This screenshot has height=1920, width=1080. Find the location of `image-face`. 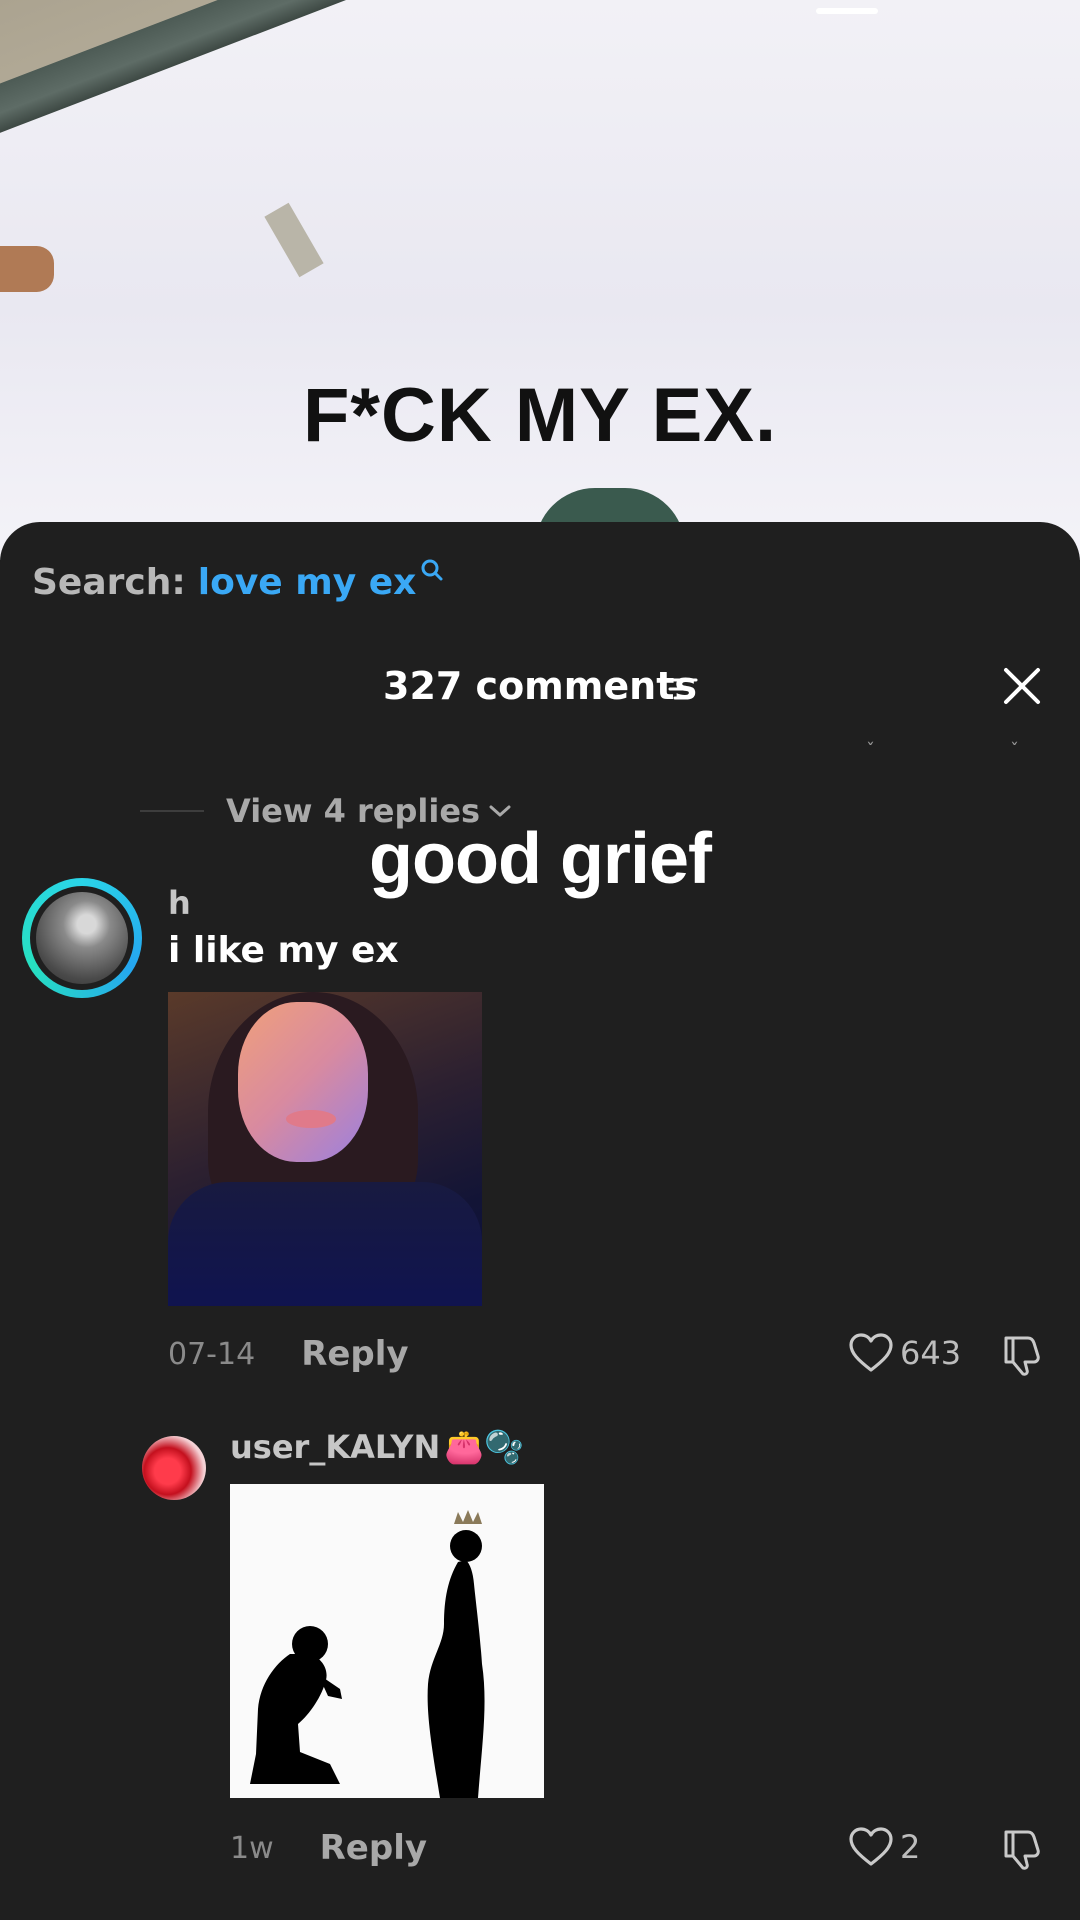

image-face is located at coordinates (303, 1082).